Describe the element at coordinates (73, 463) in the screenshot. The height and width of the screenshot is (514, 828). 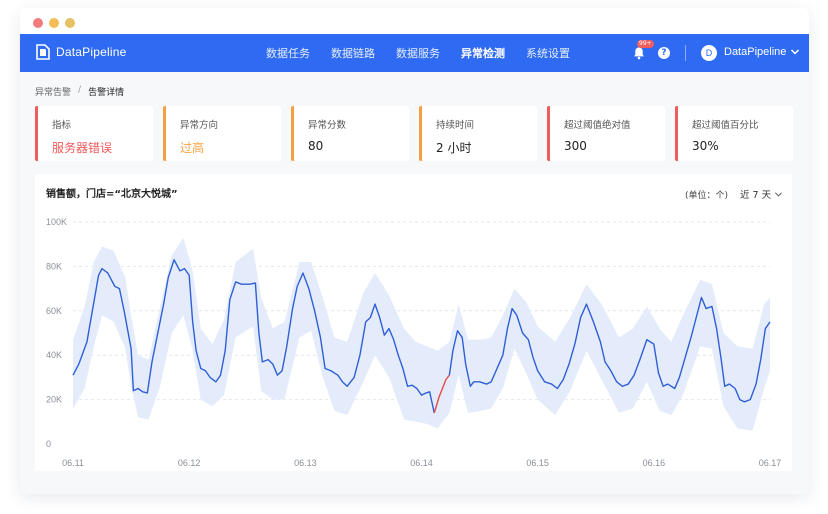
I see `x-tick-label: 06.11` at that location.